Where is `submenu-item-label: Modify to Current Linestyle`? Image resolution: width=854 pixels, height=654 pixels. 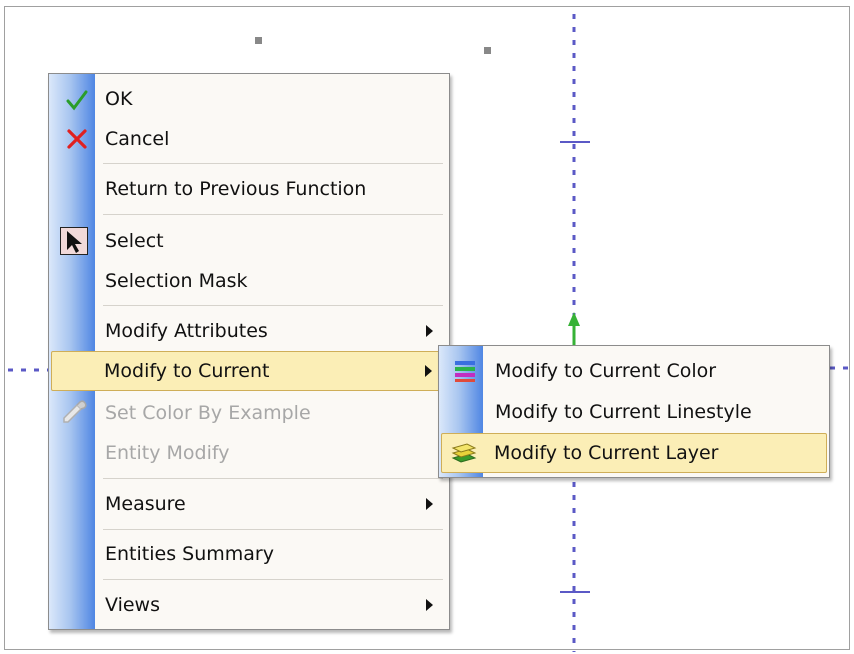 submenu-item-label: Modify to Current Linestyle is located at coordinates (623, 412).